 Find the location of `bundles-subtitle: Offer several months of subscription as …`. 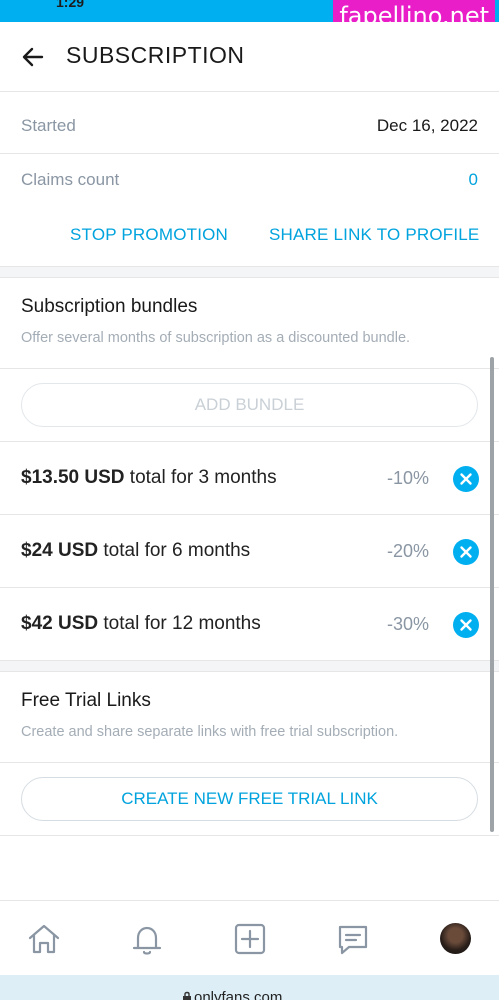

bundles-subtitle: Offer several months of subscription as … is located at coordinates (216, 338).